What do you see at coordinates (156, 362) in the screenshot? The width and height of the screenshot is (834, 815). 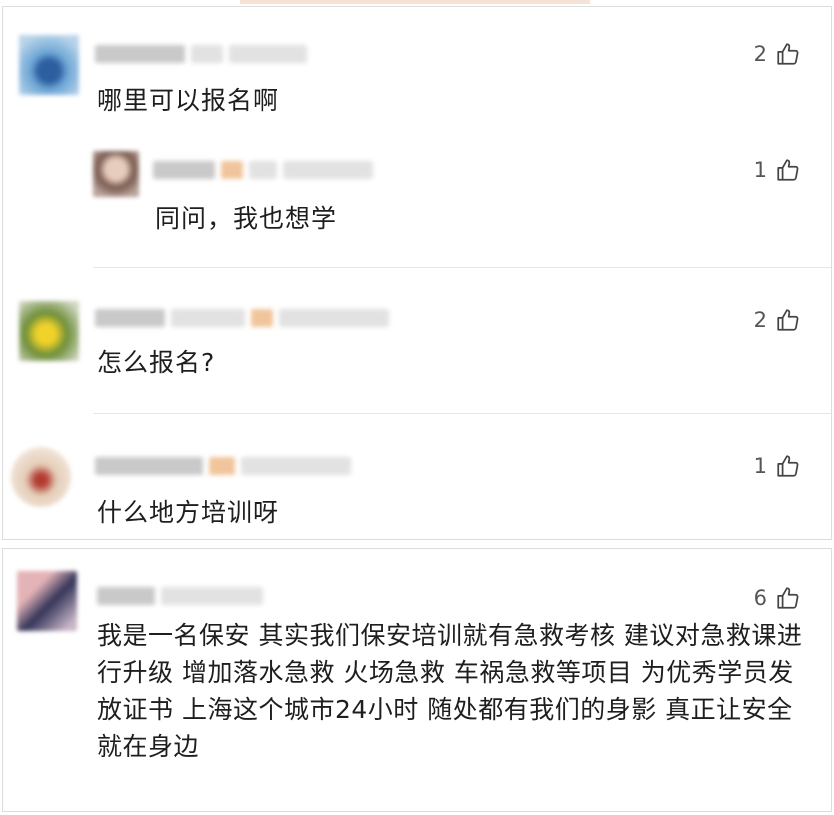 I see `comment-text: 怎么报名?` at bounding box center [156, 362].